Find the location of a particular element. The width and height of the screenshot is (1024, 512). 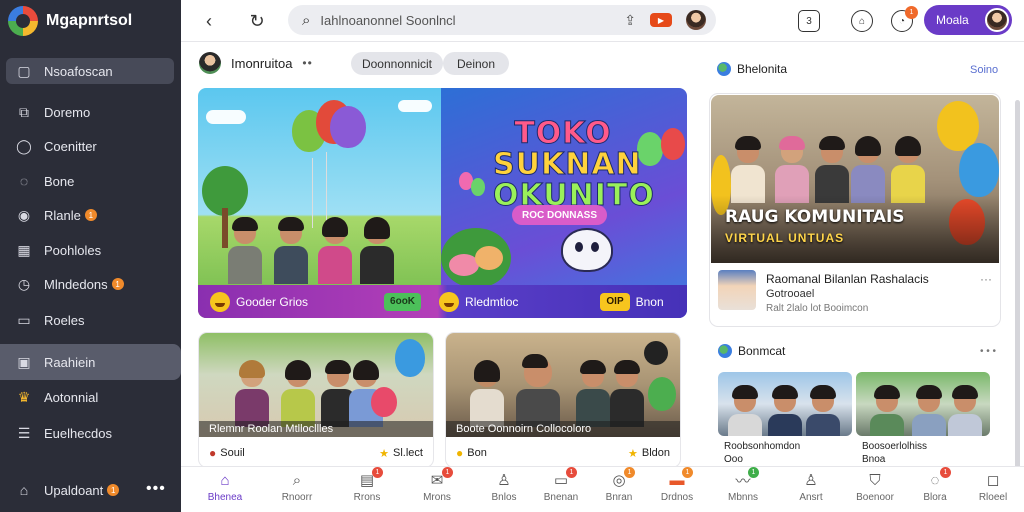

notifications-icon: ◔ 1 is located at coordinates (904, 19).